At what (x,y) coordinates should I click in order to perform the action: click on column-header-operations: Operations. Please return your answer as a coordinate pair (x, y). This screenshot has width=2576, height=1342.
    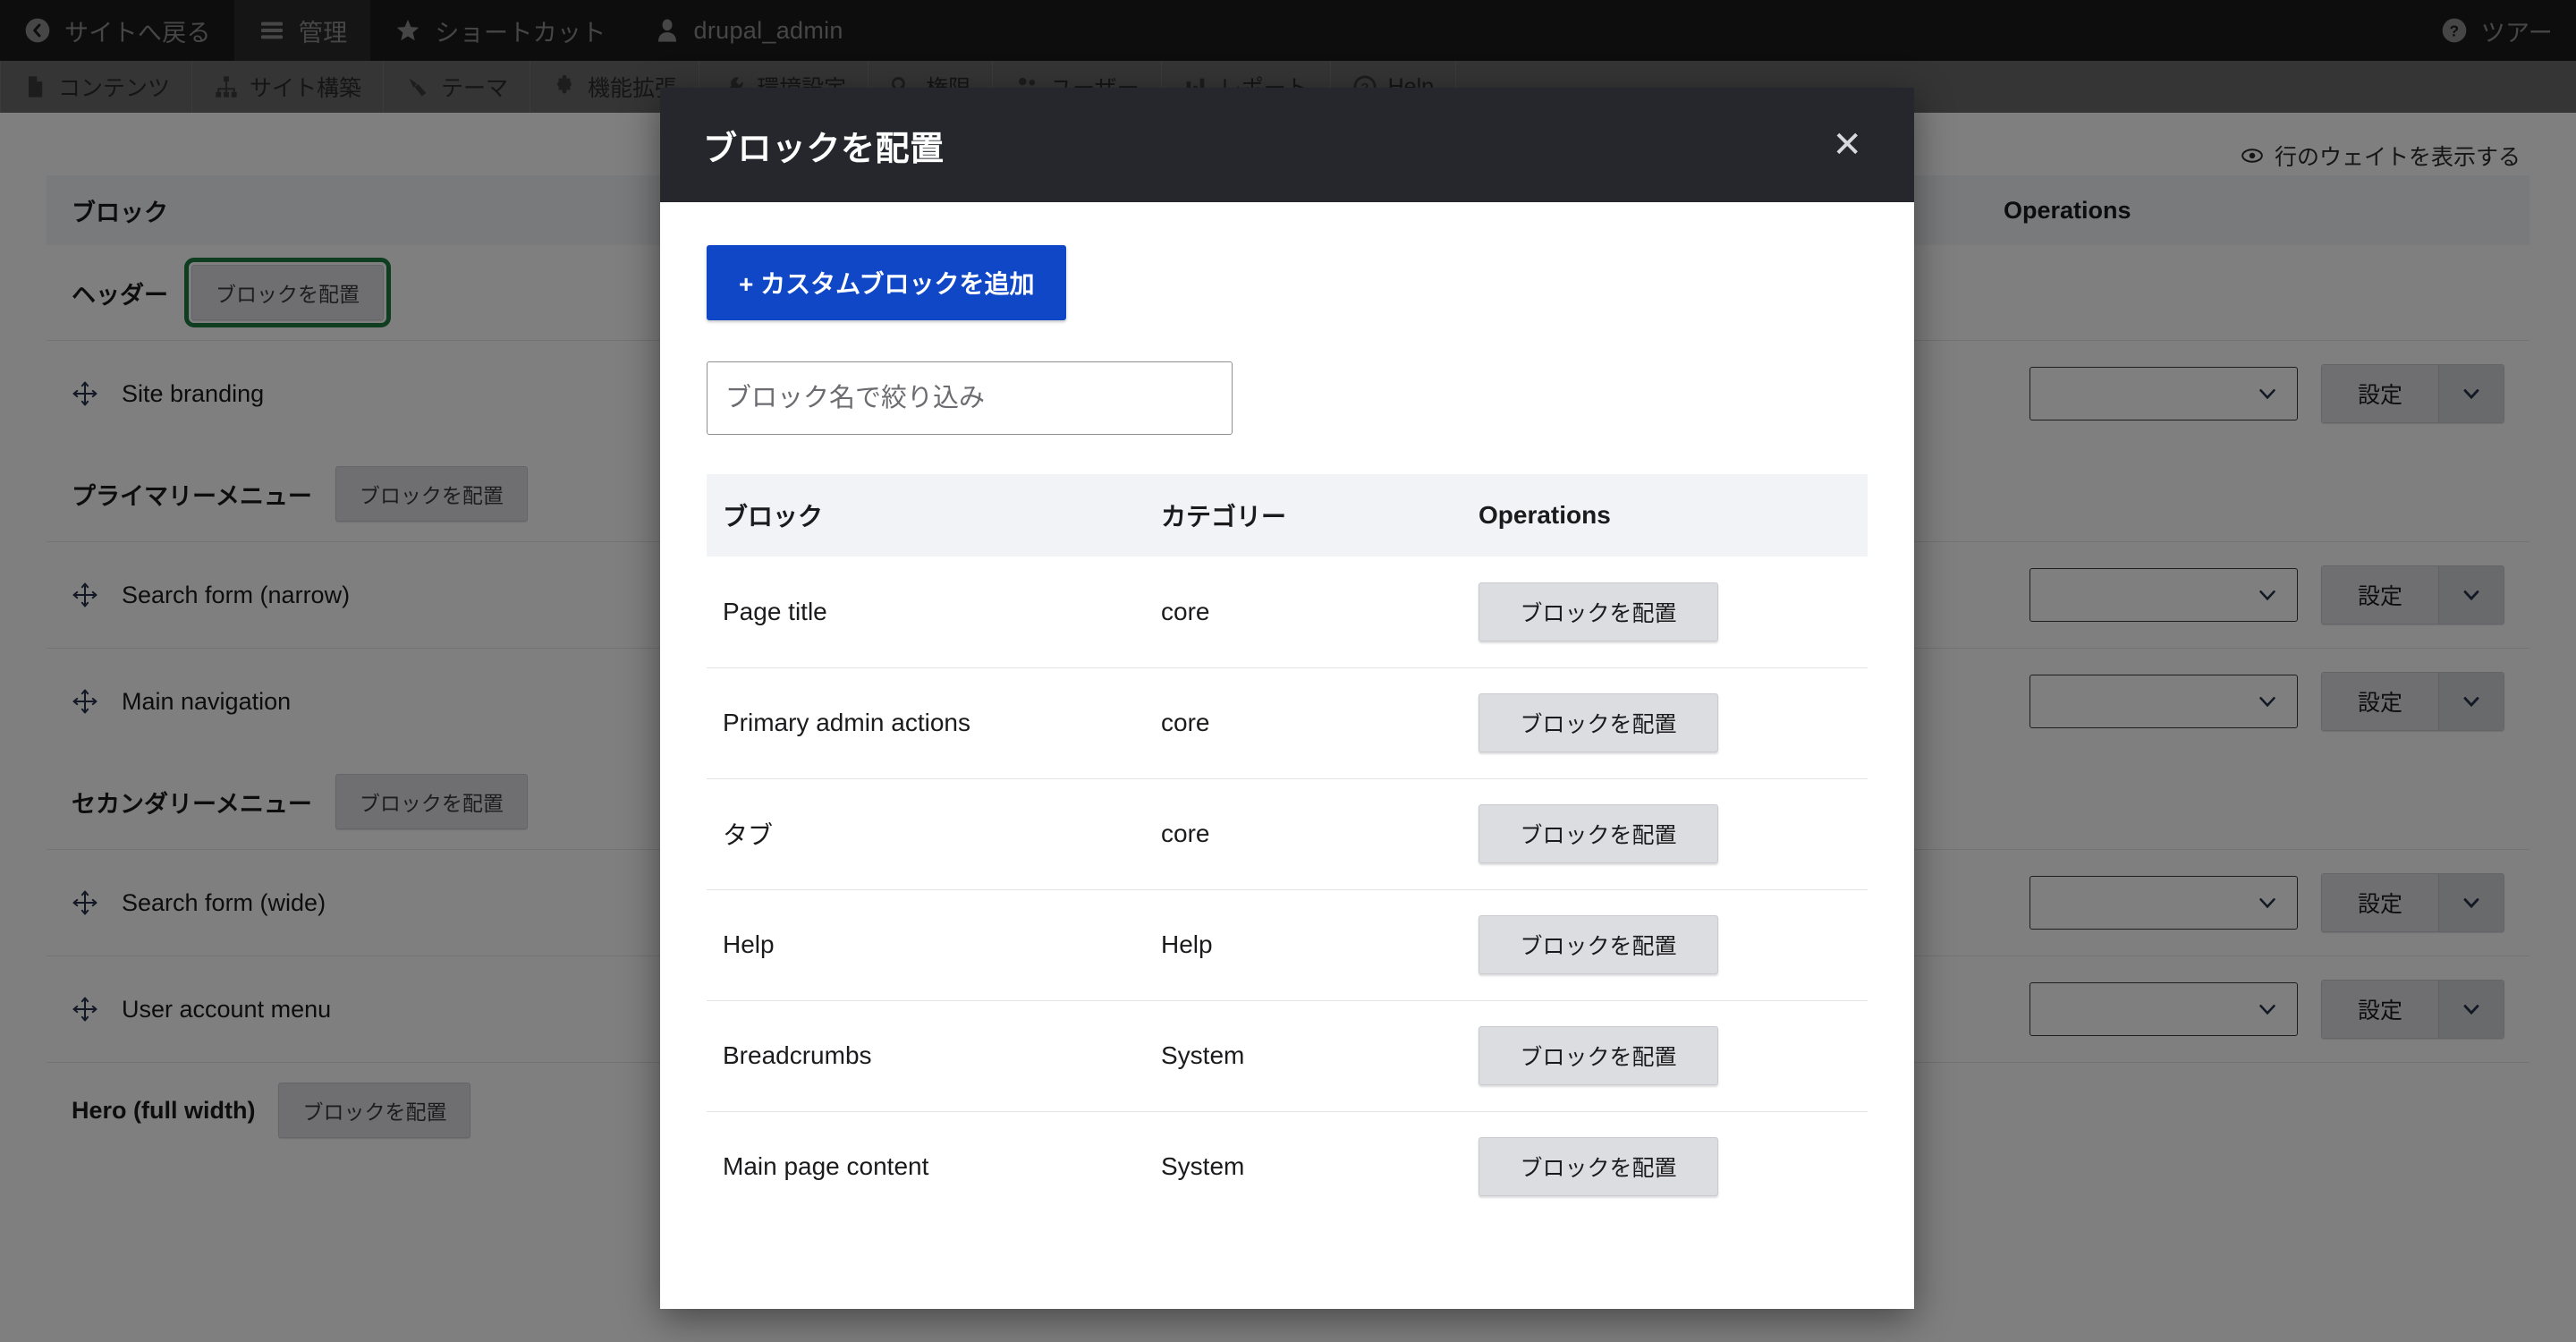
    Looking at the image, I should click on (1665, 515).